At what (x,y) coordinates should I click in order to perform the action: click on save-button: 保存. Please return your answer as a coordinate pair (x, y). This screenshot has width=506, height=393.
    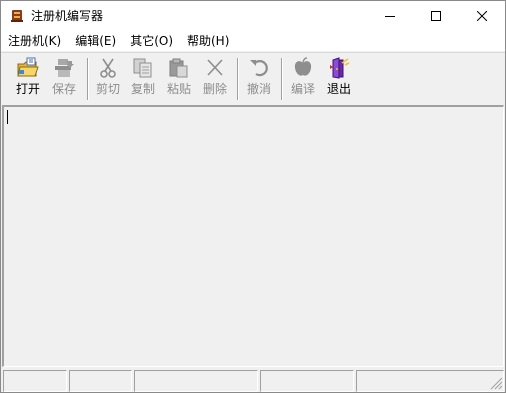
    Looking at the image, I should click on (64, 78).